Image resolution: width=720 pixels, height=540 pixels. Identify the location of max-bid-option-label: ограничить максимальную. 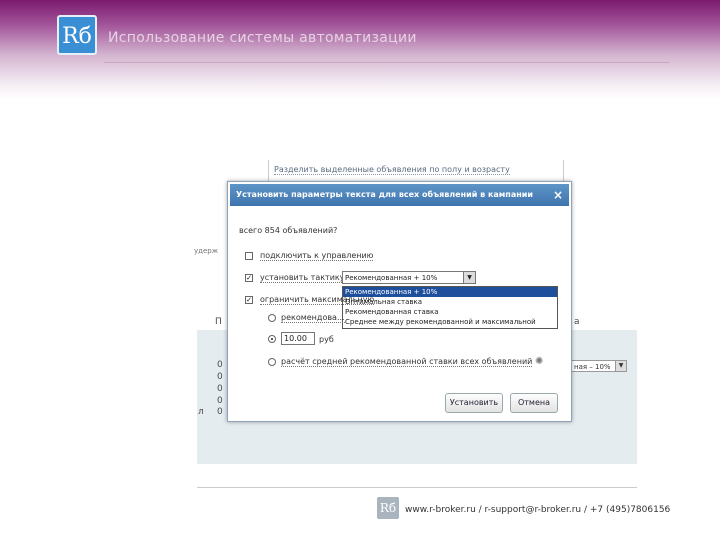
(317, 300).